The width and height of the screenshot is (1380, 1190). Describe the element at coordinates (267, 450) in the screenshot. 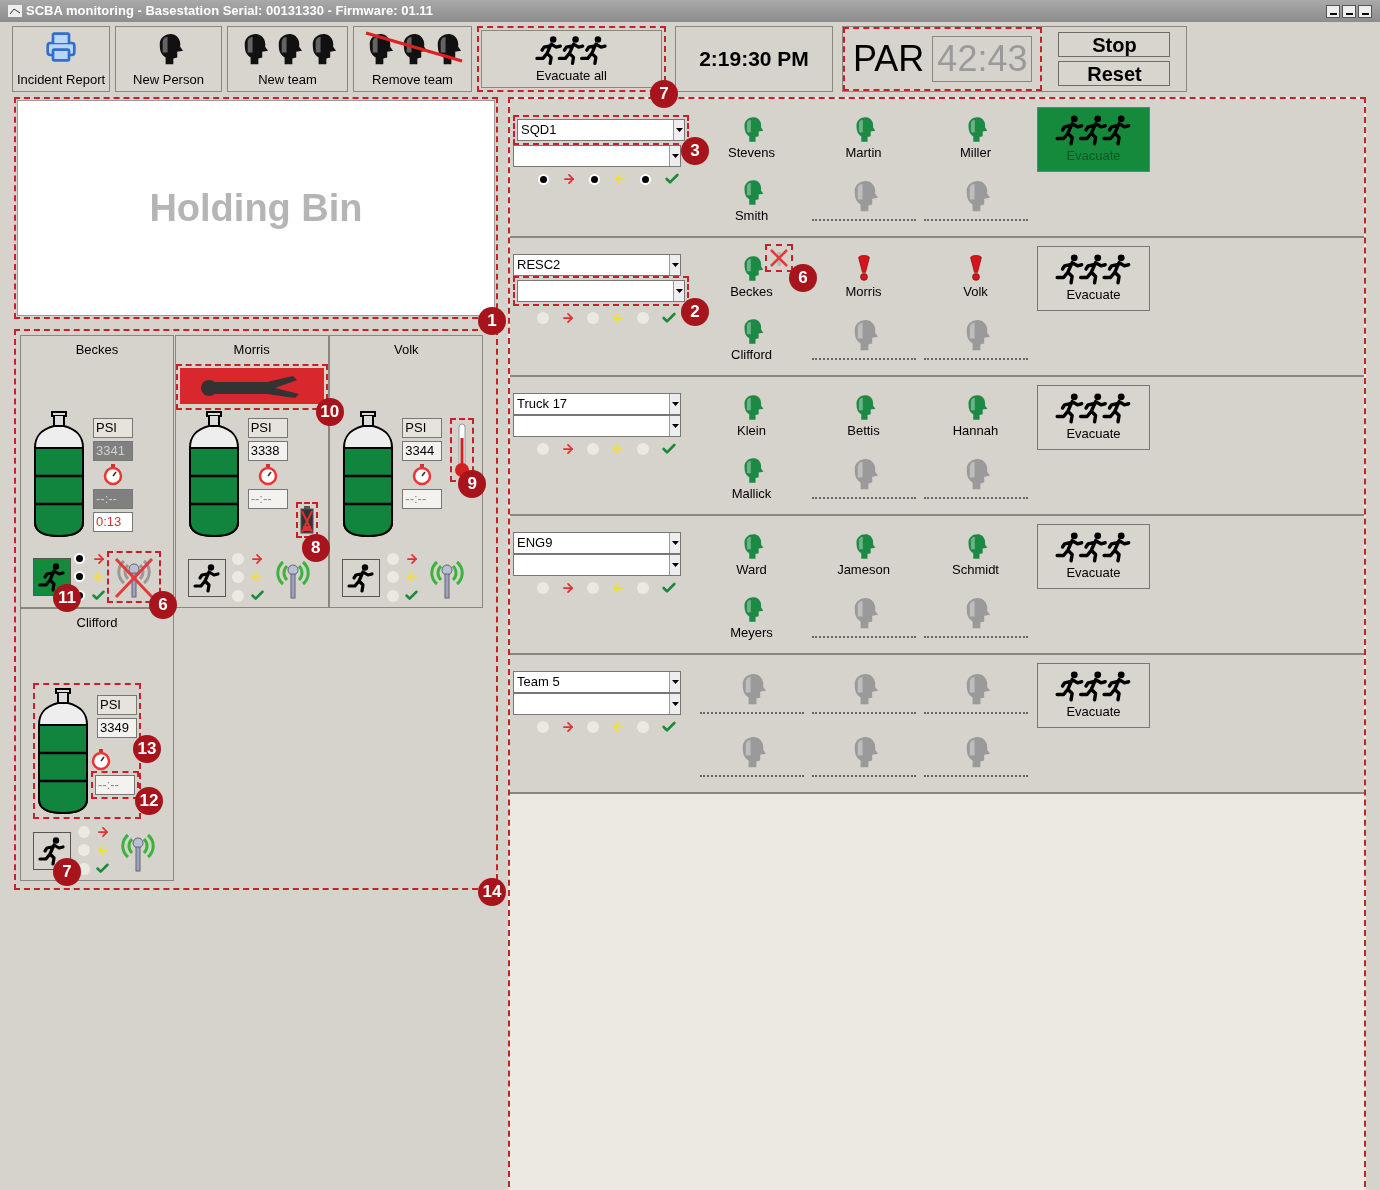

I see `psi-value: 3338` at that location.